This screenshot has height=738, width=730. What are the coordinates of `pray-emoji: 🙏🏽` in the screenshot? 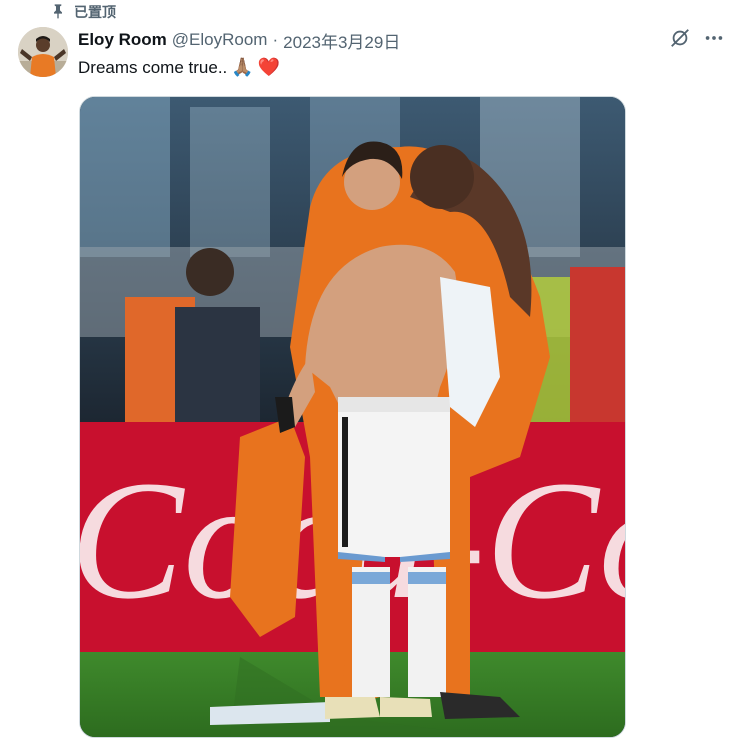 It's located at (242, 67).